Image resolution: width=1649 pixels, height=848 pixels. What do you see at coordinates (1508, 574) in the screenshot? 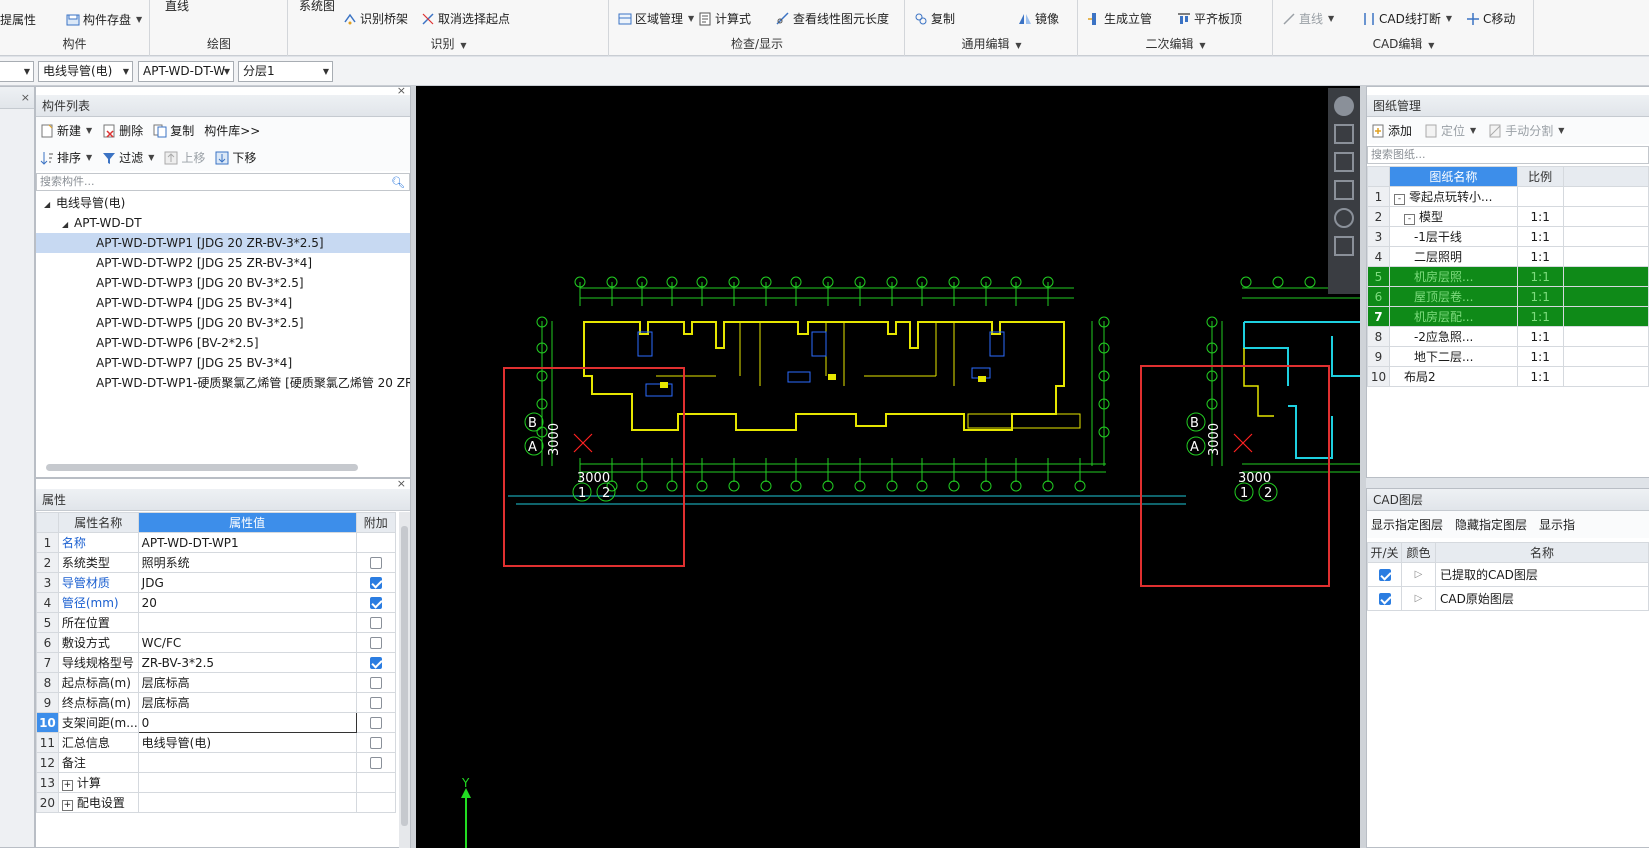
I see `layer-row: ▷ 已提取的CAD图层` at bounding box center [1508, 574].